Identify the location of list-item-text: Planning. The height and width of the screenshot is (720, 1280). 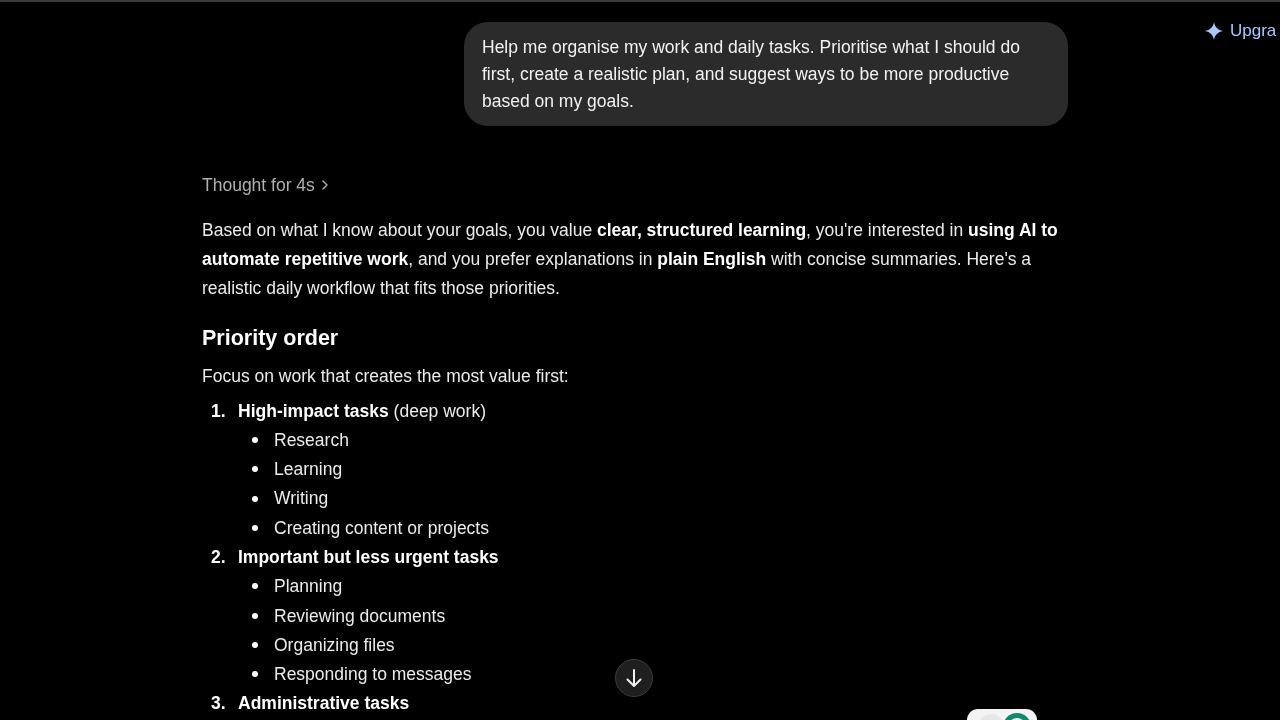
(308, 587).